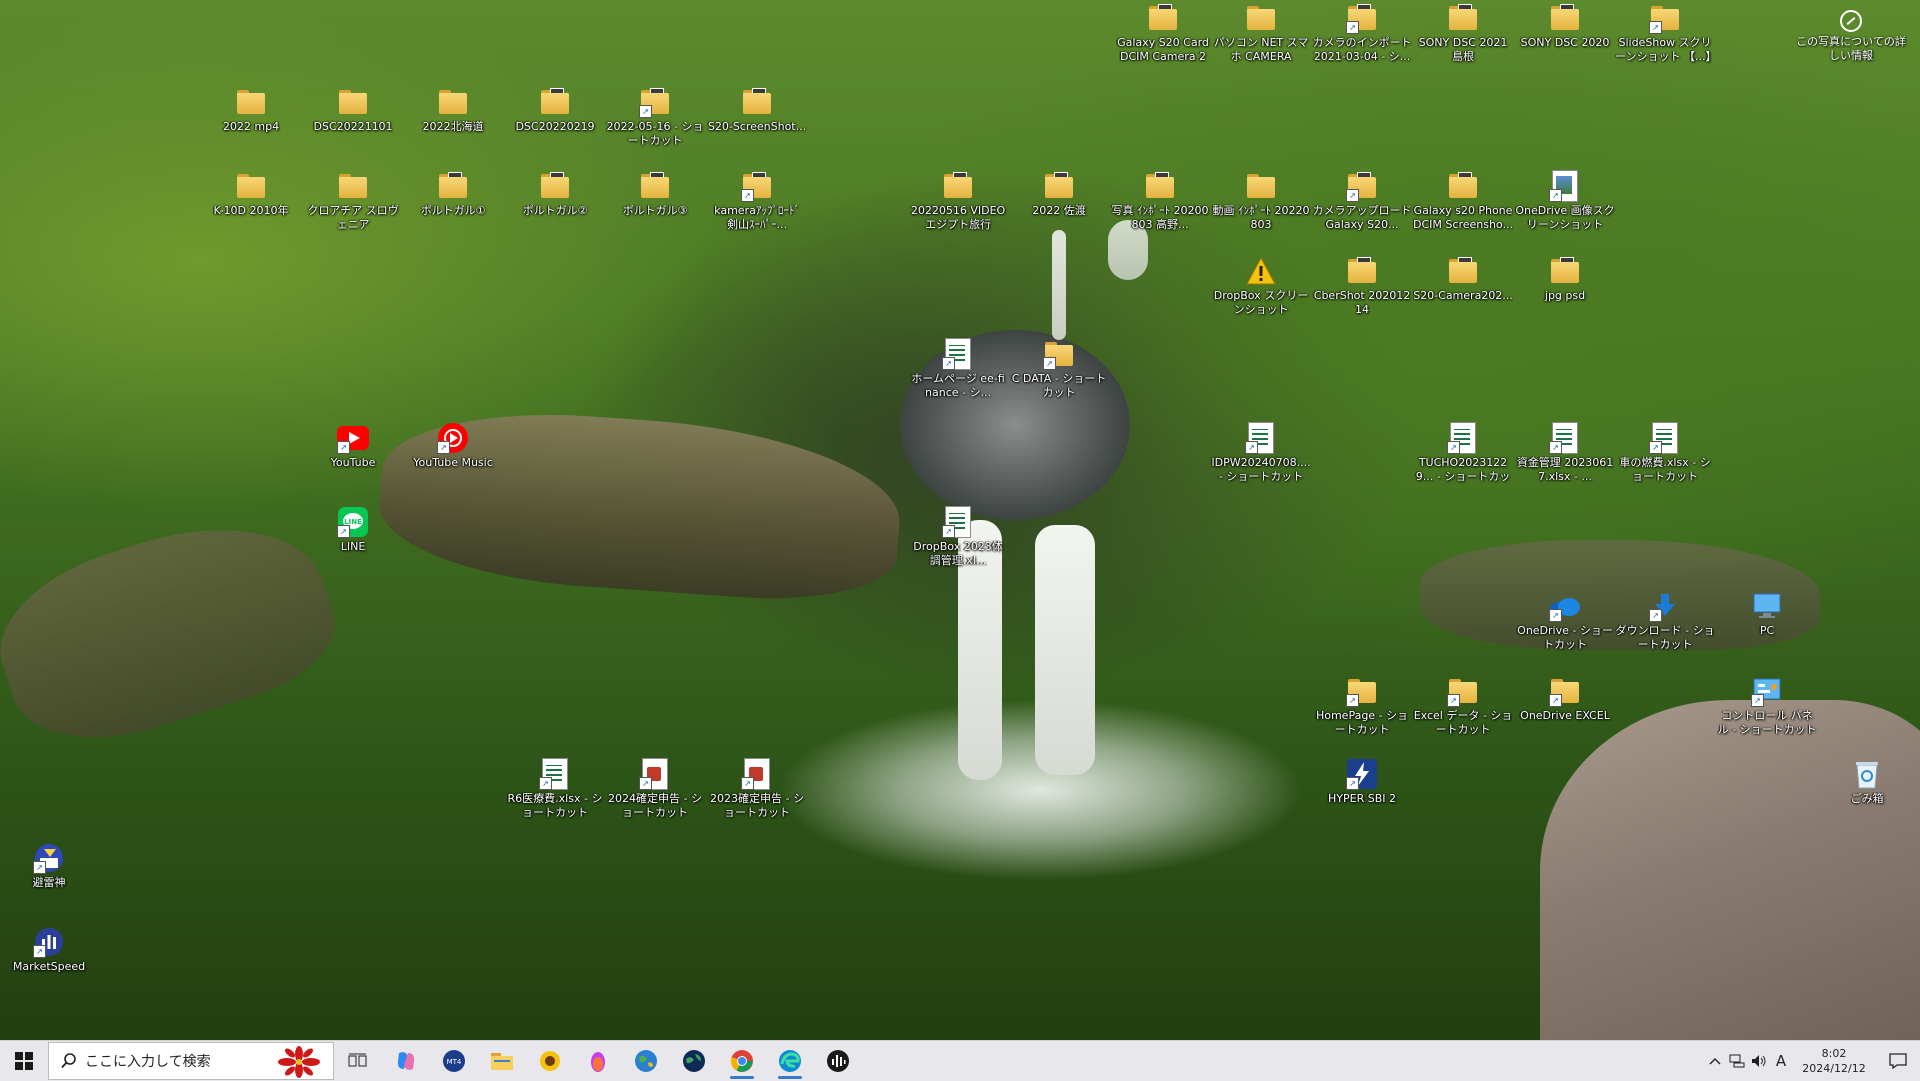 The image size is (1920, 1081). What do you see at coordinates (1834, 1061) in the screenshot?
I see `clock: 8:02 2024/12/12` at bounding box center [1834, 1061].